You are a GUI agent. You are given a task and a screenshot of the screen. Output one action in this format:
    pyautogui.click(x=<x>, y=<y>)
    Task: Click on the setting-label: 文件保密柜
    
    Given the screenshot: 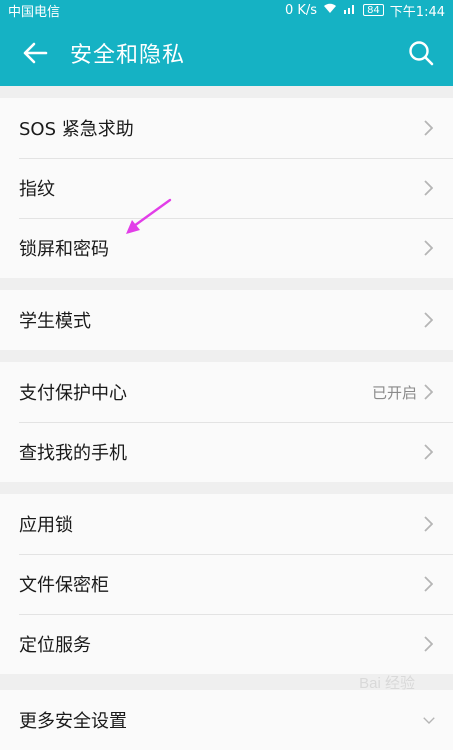 What is the action you would take?
    pyautogui.click(x=64, y=585)
    